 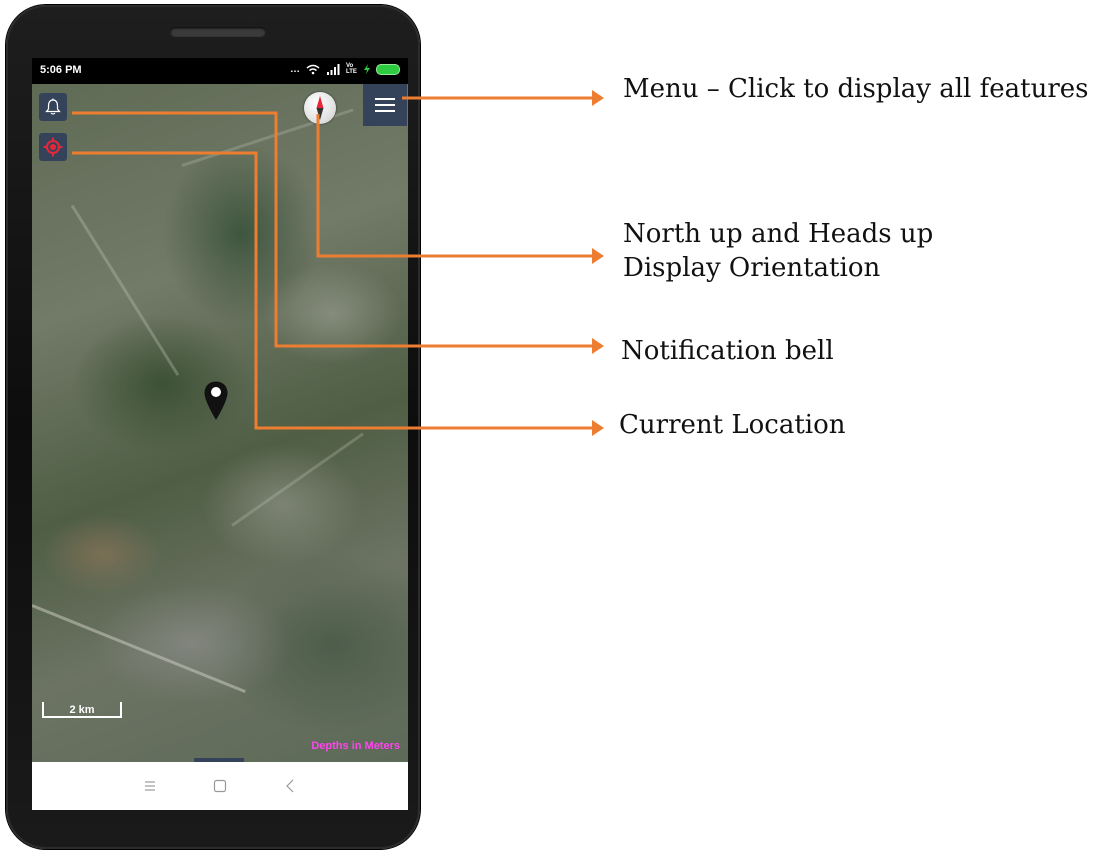 I want to click on notification-callout-line, so click(x=332, y=229).